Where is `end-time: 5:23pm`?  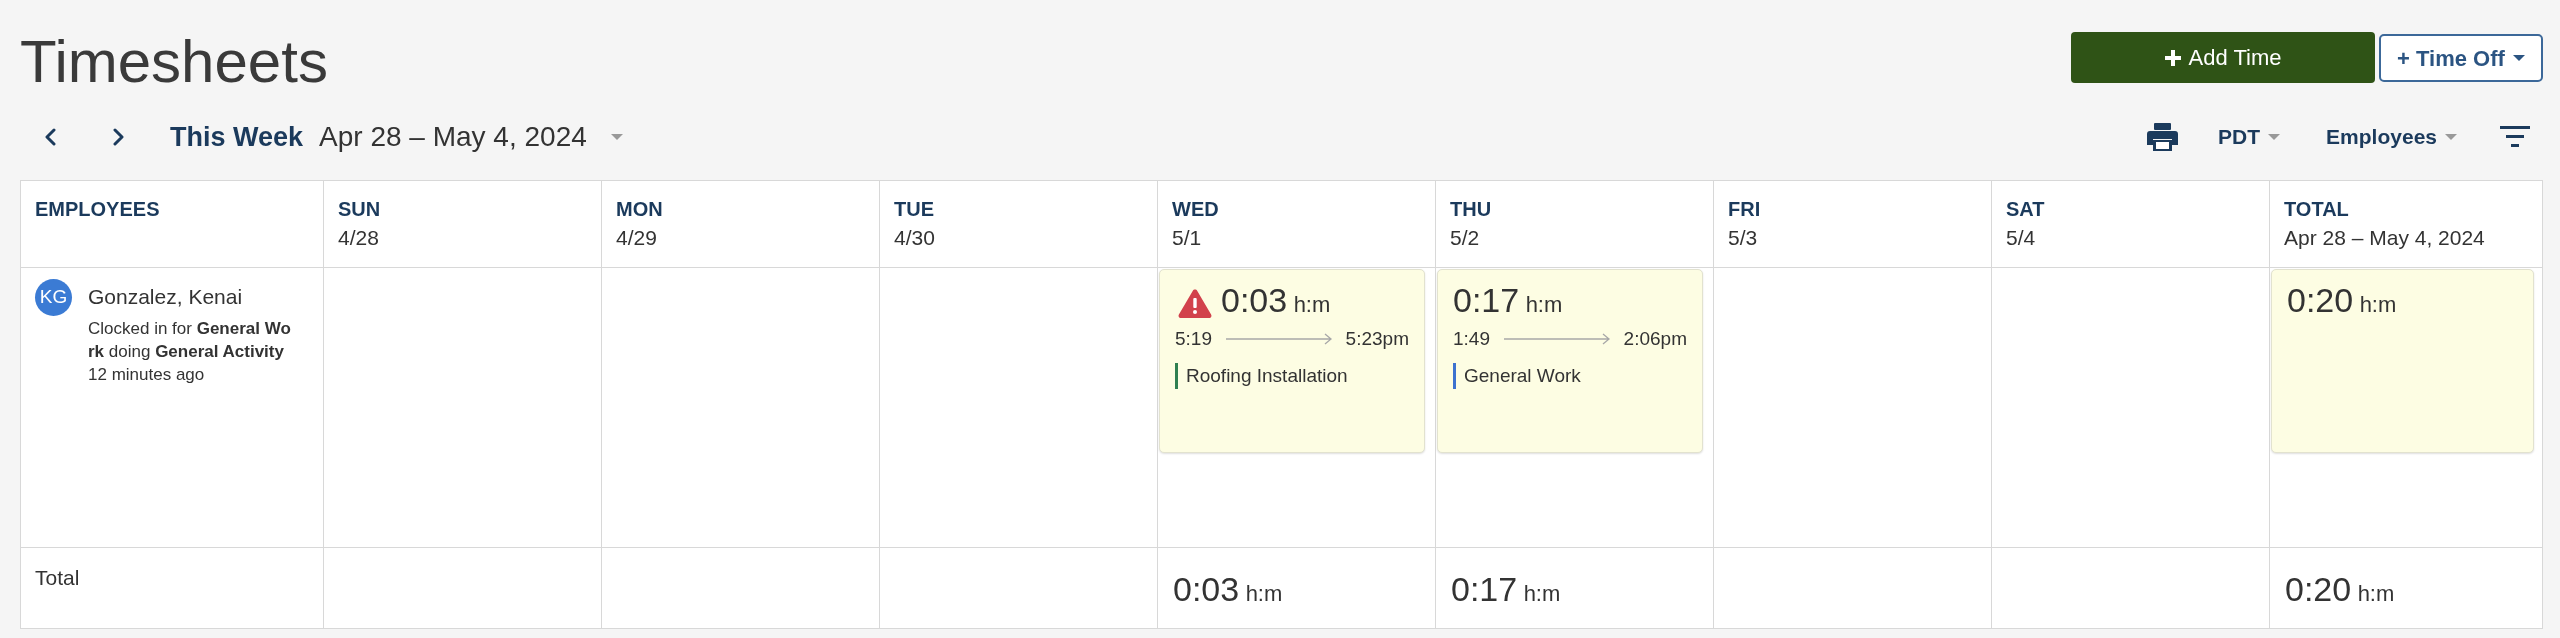
end-time: 5:23pm is located at coordinates (1377, 339).